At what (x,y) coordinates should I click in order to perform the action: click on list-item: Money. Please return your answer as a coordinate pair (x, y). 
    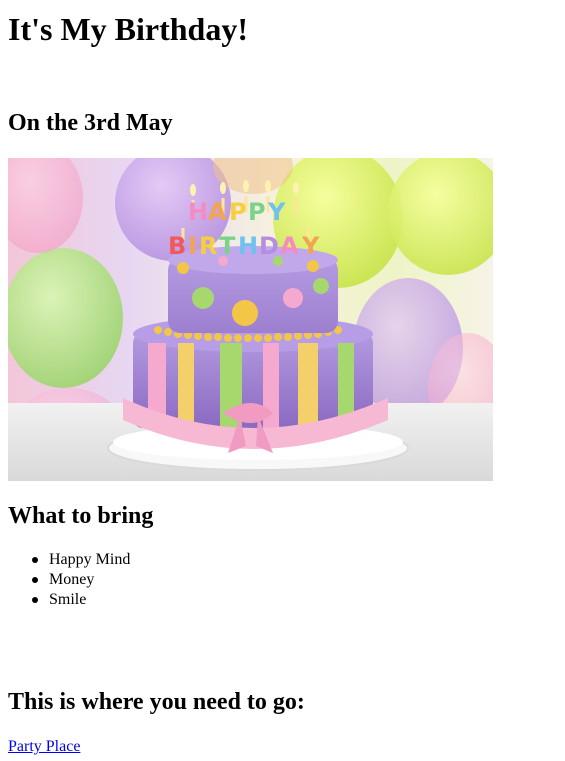
    Looking at the image, I should click on (81, 580).